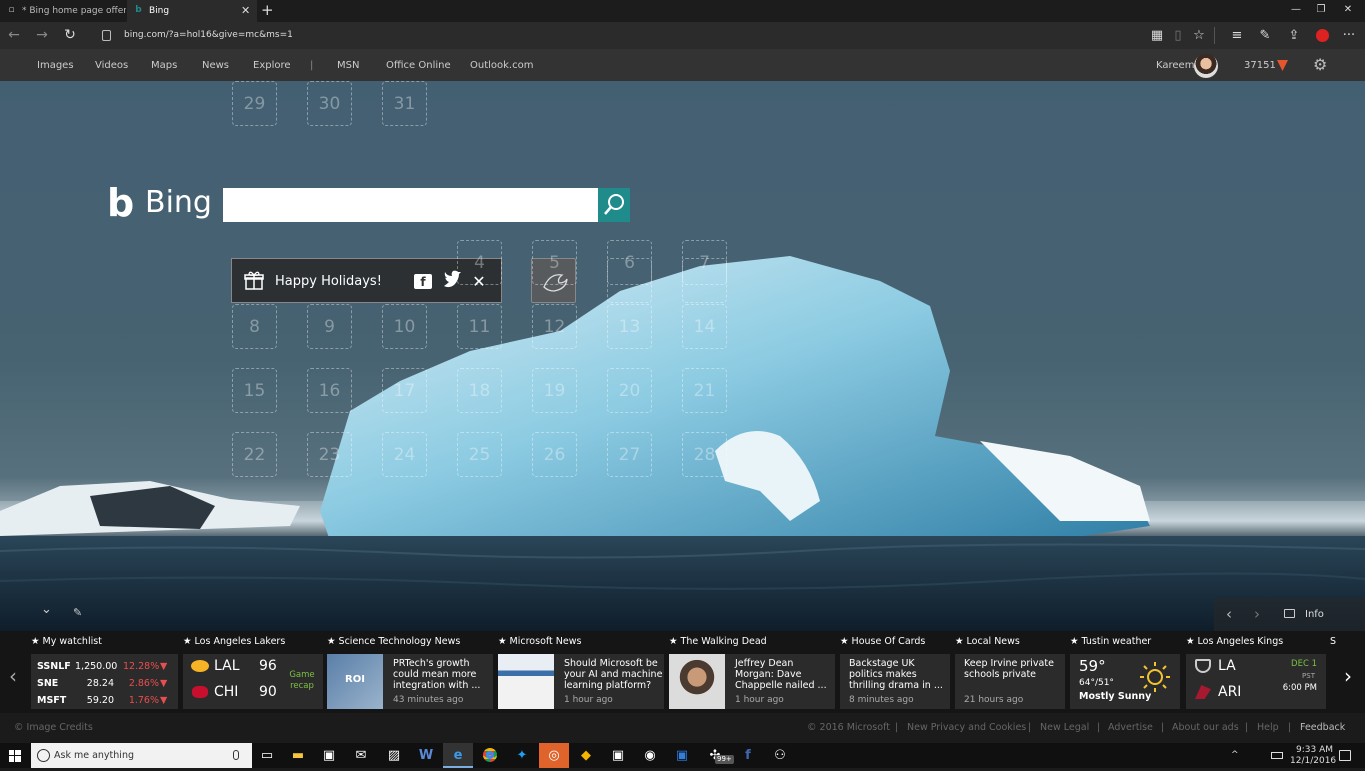  I want to click on cortana-search-box: Ask me anything, so click(141, 755).